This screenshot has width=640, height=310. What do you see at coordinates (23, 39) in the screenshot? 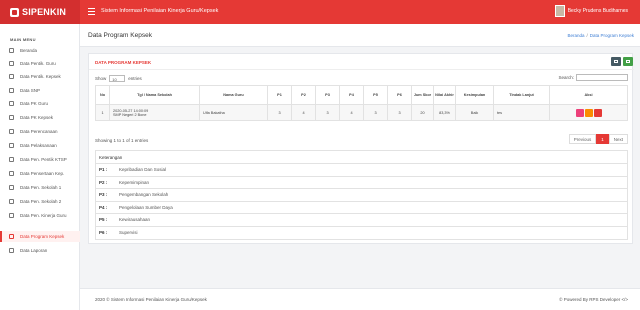
I see `menu-header: MAIN MENU` at bounding box center [23, 39].